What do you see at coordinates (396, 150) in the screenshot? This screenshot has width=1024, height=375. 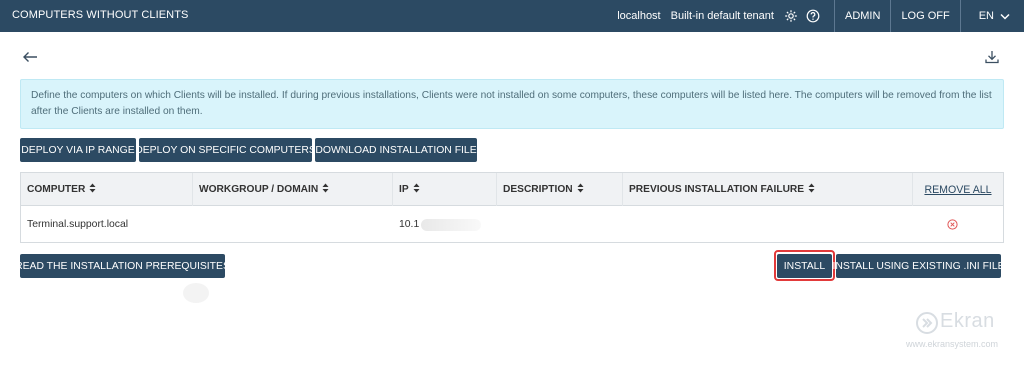 I see `download-installation-file-button: DOWNLOAD INSTALLATION FILE` at bounding box center [396, 150].